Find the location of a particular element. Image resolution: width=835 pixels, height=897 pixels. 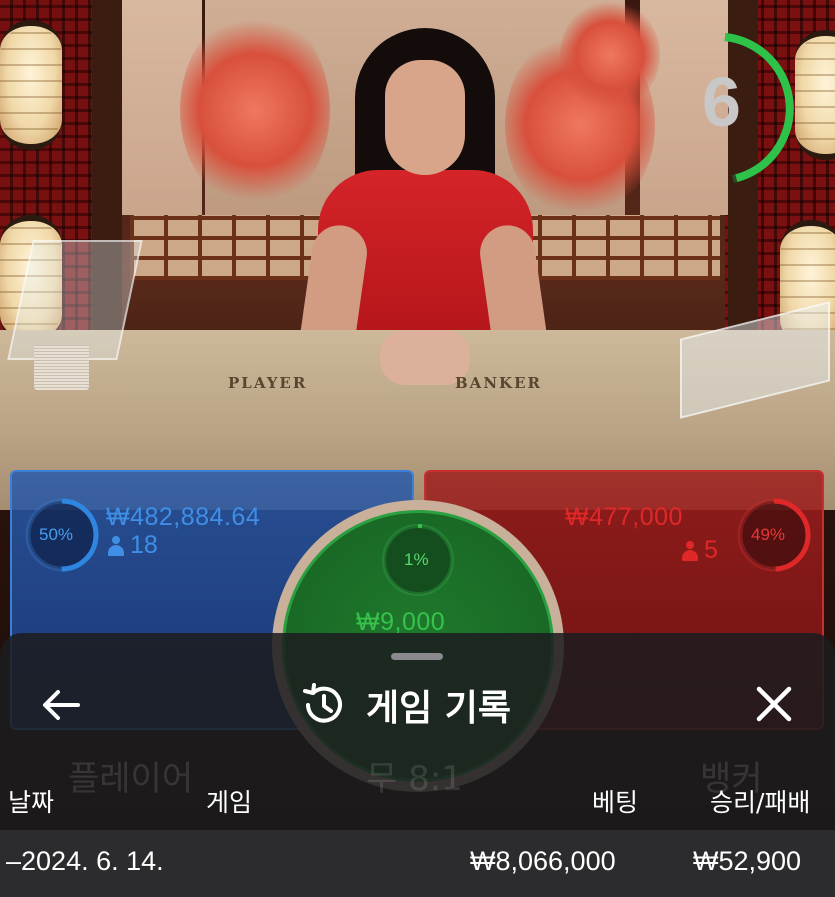

banker-percent: 49% is located at coordinates (768, 534).